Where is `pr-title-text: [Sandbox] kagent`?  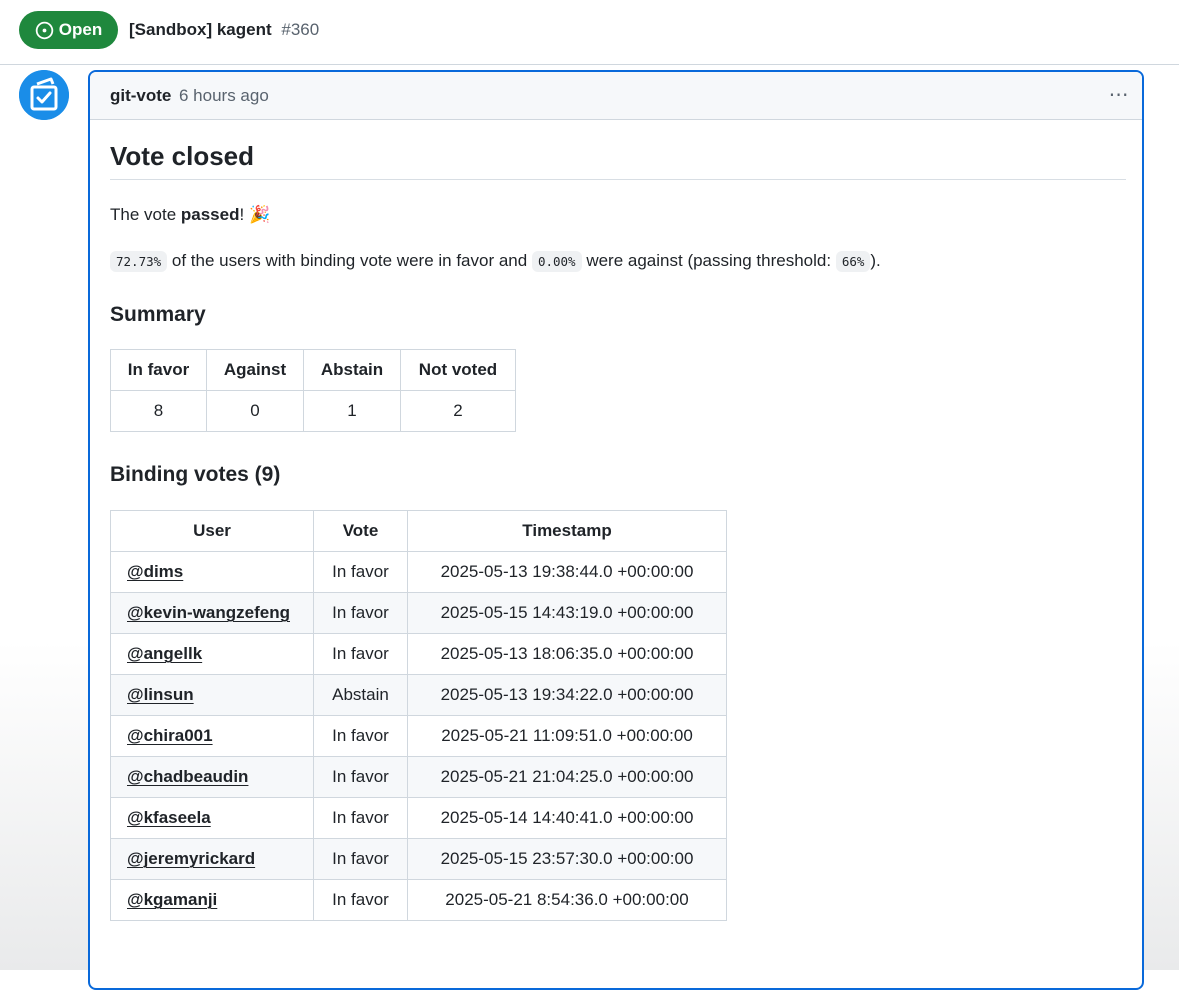 pr-title-text: [Sandbox] kagent is located at coordinates (200, 29).